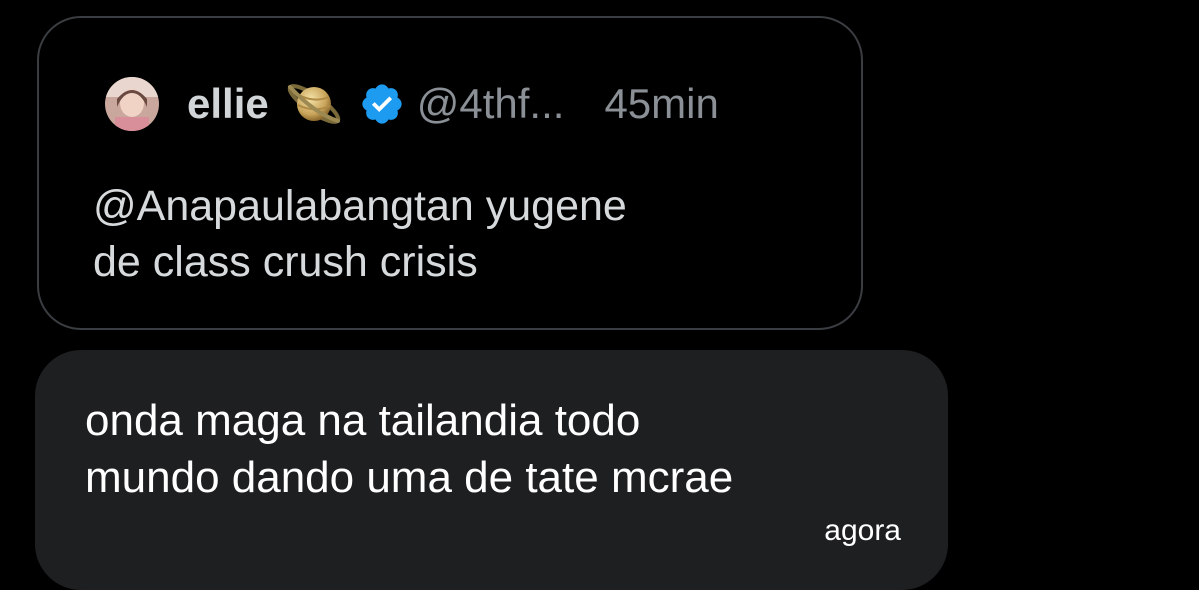  What do you see at coordinates (862, 530) in the screenshot?
I see `message-timestamp: agora` at bounding box center [862, 530].